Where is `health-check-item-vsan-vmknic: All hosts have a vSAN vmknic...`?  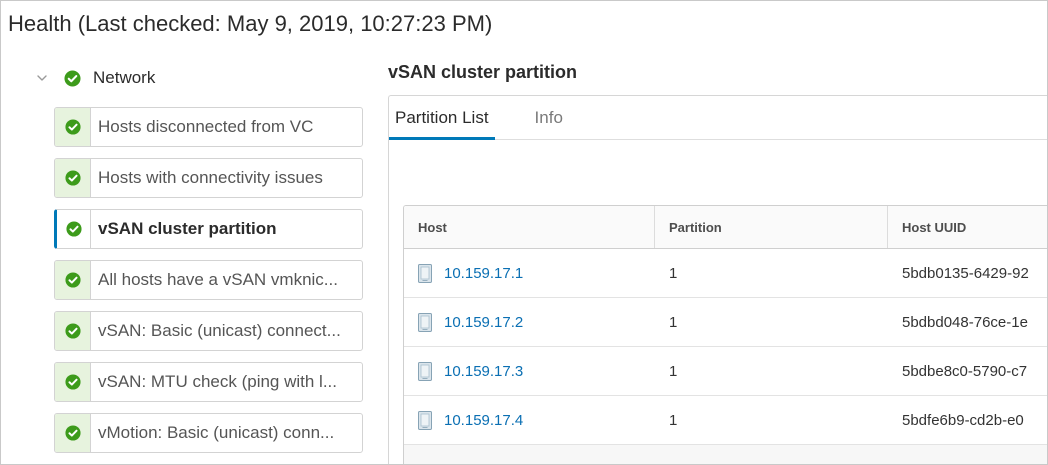
health-check-item-vsan-vmknic: All hosts have a vSAN vmknic... is located at coordinates (208, 280).